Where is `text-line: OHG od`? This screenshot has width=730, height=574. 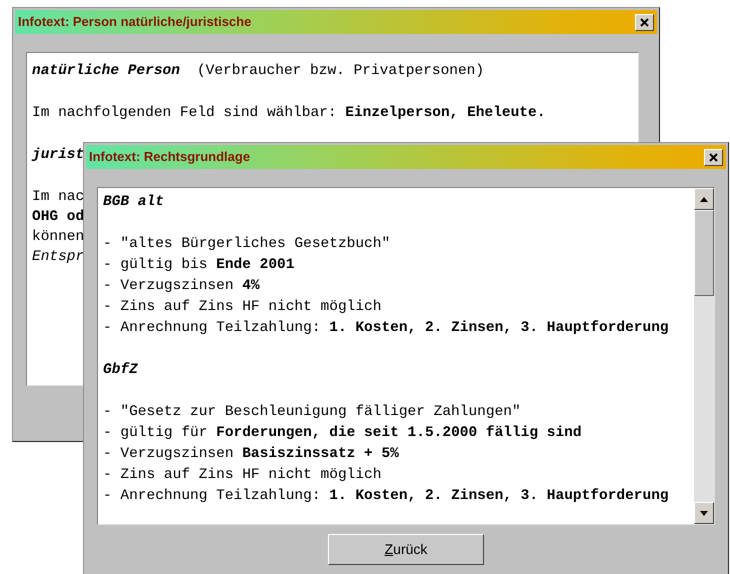 text-line: OHG od is located at coordinates (58, 217).